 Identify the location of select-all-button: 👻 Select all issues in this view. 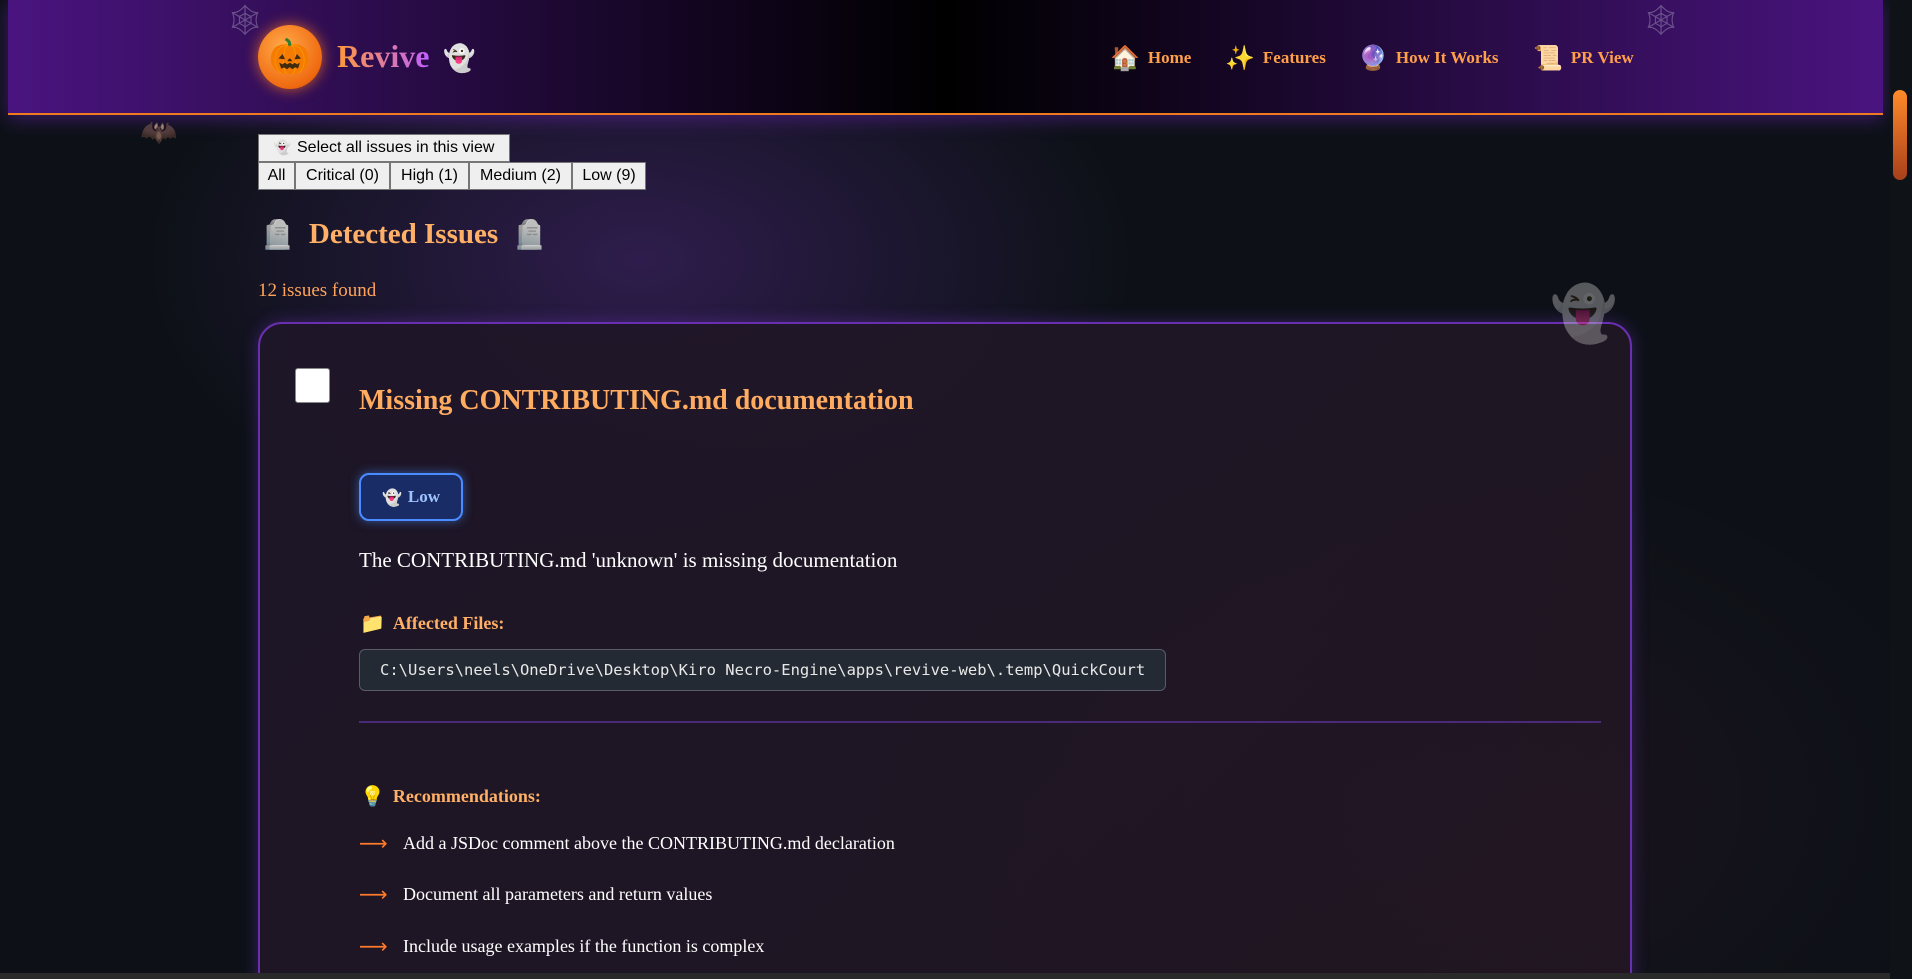
(384, 148).